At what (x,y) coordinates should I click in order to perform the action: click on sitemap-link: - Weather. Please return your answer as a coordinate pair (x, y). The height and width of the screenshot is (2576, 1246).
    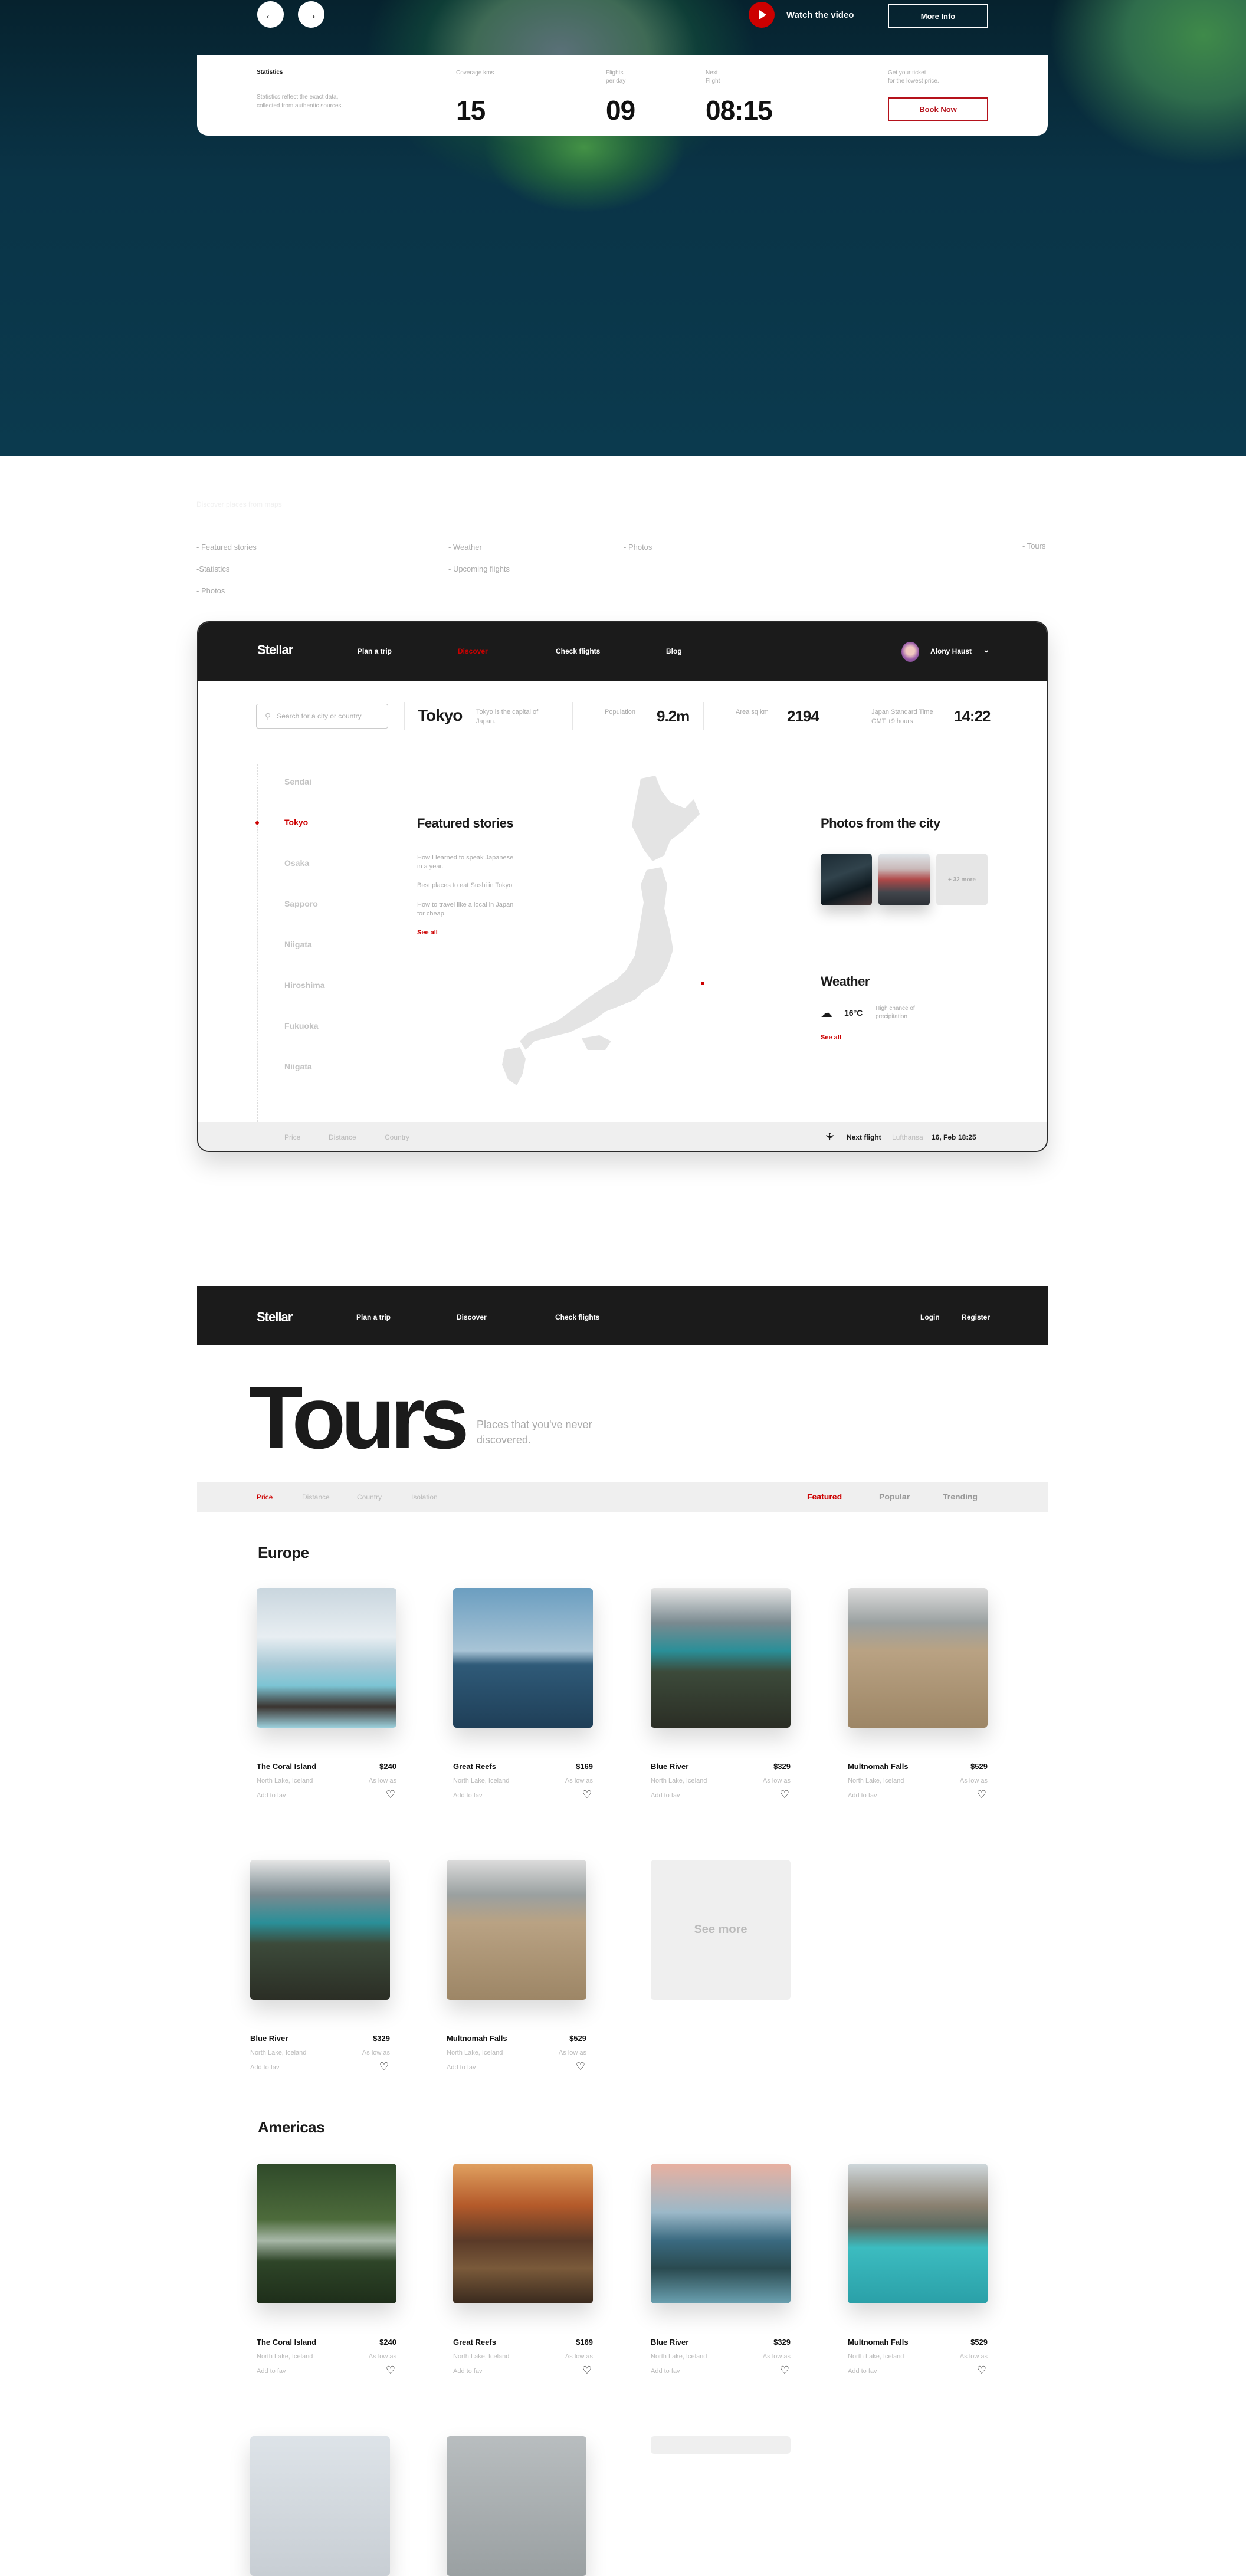
    Looking at the image, I should click on (479, 547).